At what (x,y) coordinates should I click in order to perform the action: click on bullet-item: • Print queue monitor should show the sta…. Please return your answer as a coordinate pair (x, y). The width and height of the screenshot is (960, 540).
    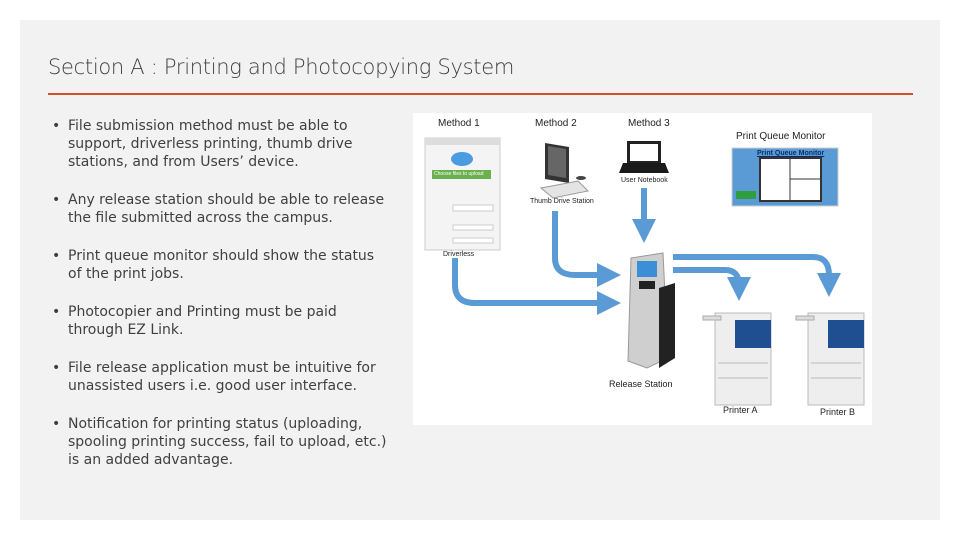
    Looking at the image, I should click on (222, 265).